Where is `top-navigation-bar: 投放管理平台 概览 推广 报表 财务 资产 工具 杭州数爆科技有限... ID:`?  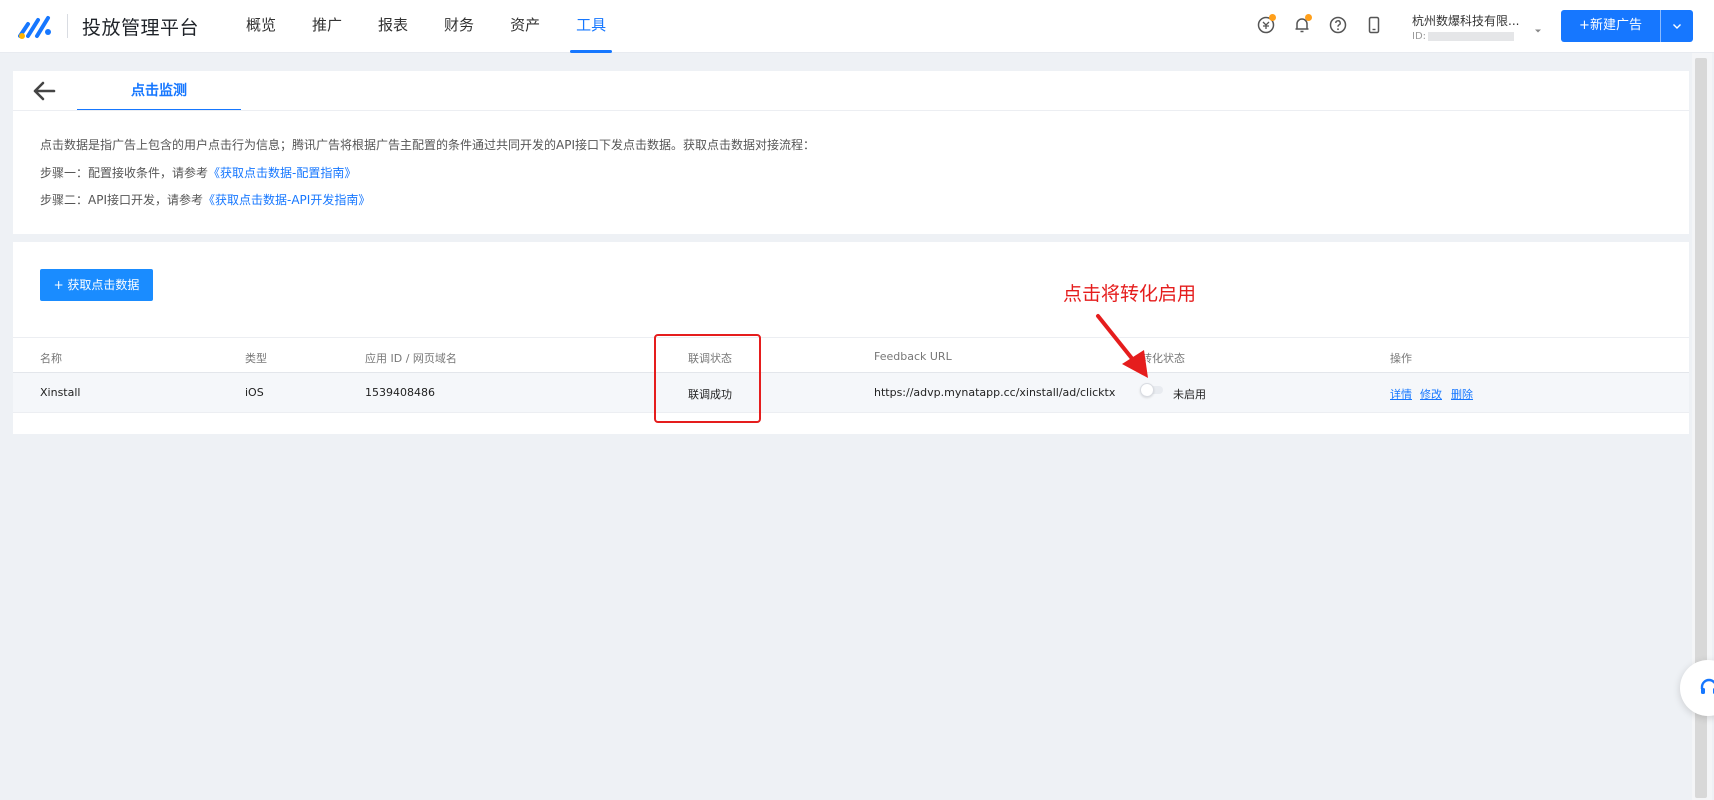
top-navigation-bar: 投放管理平台 概览 推广 报表 财务 资产 工具 杭州数爆科技有限... ID: is located at coordinates (857, 26).